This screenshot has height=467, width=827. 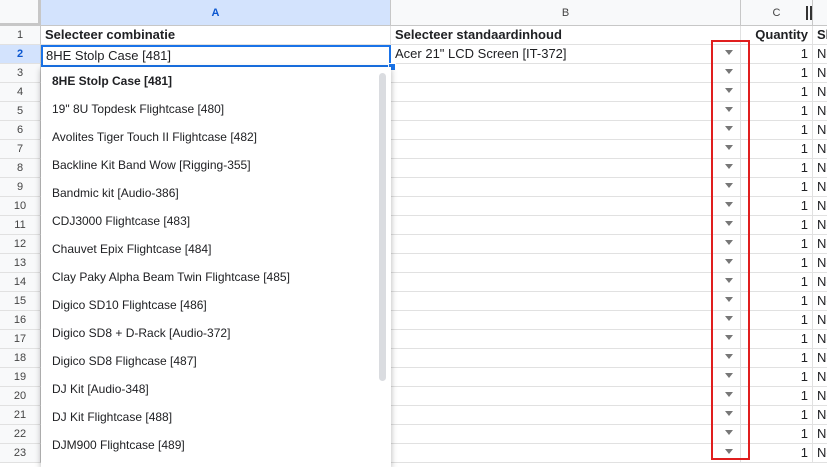 I want to click on dropdown-option: Bandmic kit [Audio-386], so click(x=211, y=193).